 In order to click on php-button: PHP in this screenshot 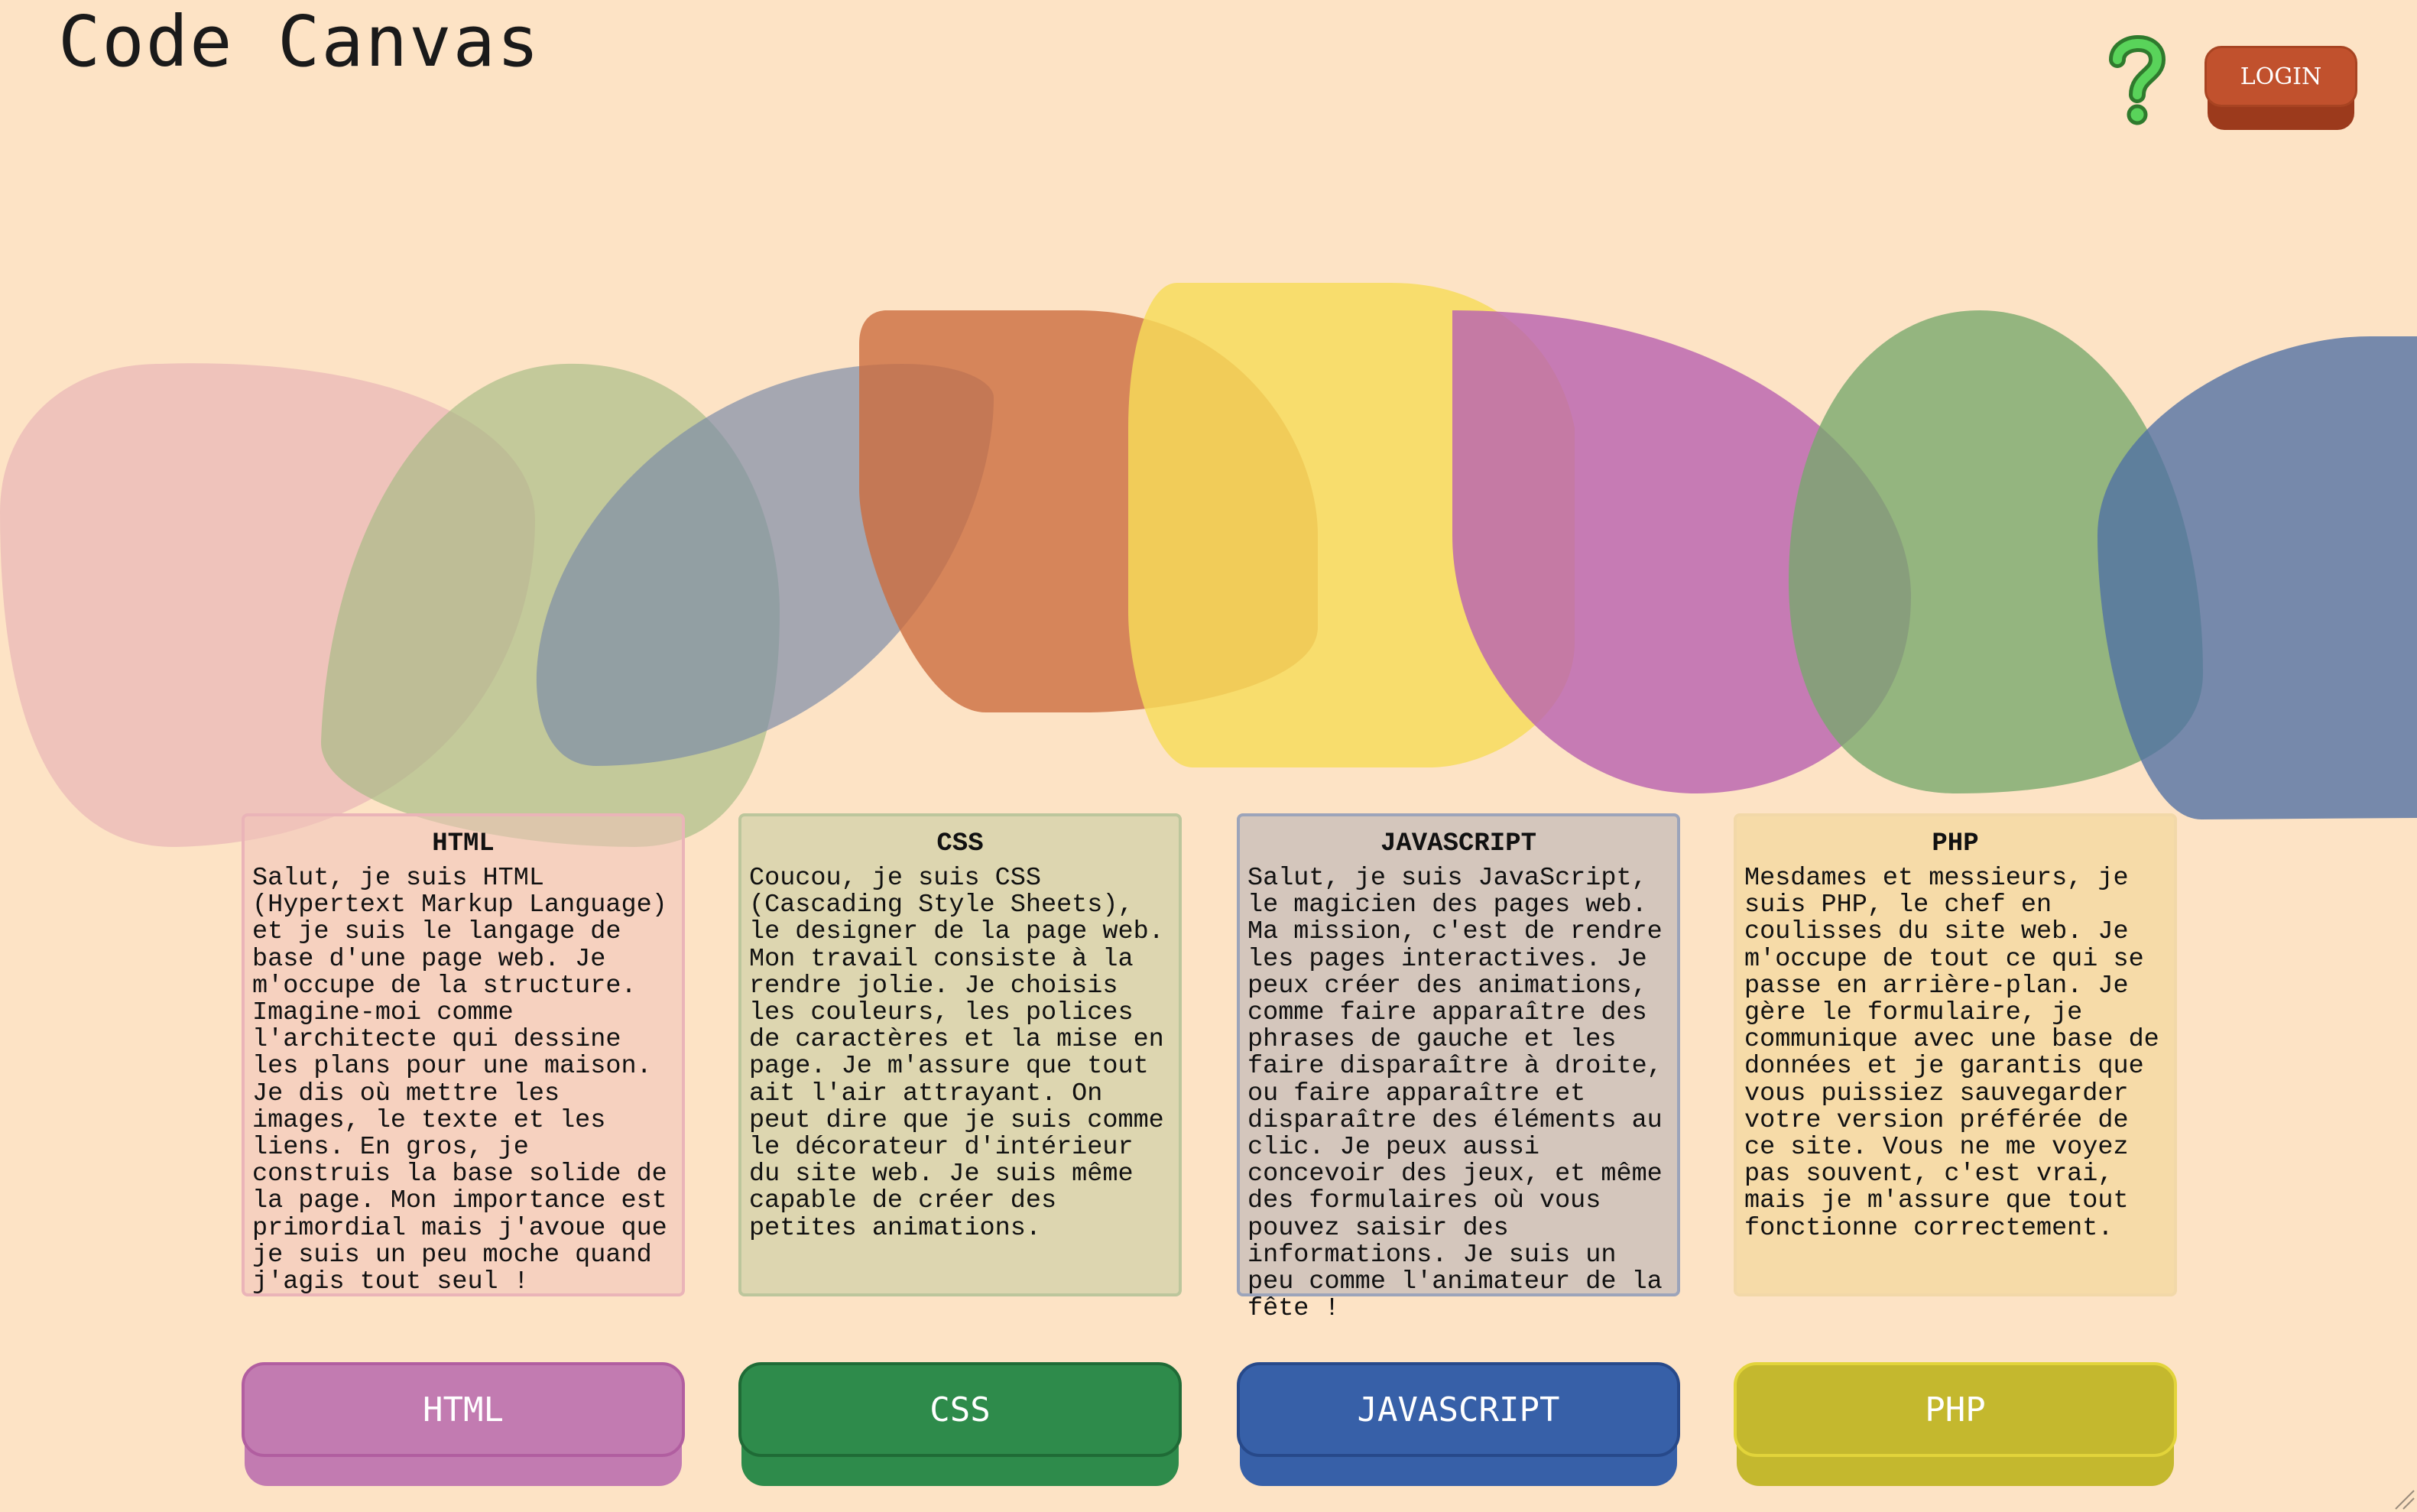, I will do `click(1956, 1425)`.